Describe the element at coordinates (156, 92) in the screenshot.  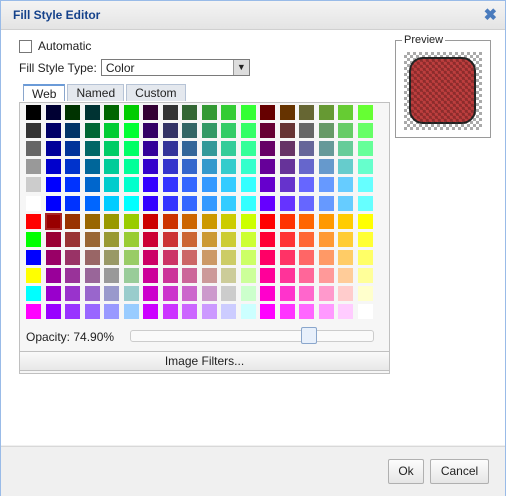
I see `tab-custom: Custom` at that location.